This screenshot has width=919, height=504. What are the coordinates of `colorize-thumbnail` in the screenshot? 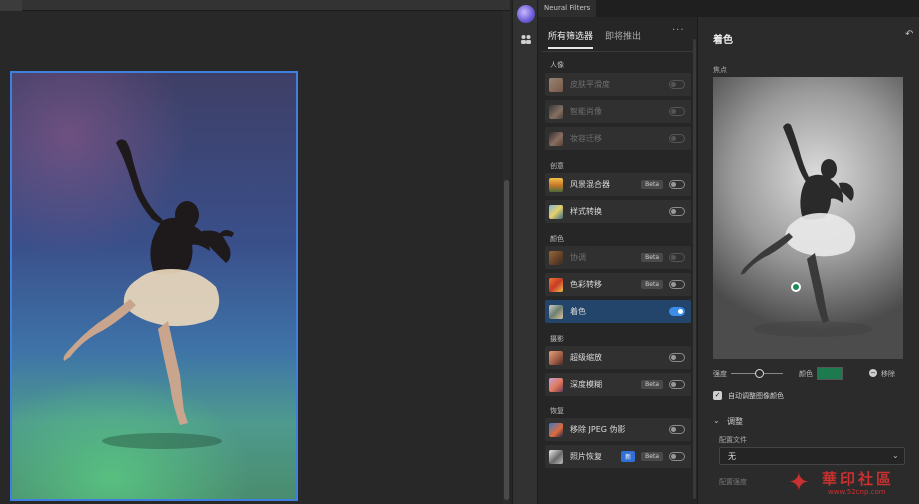 It's located at (556, 311).